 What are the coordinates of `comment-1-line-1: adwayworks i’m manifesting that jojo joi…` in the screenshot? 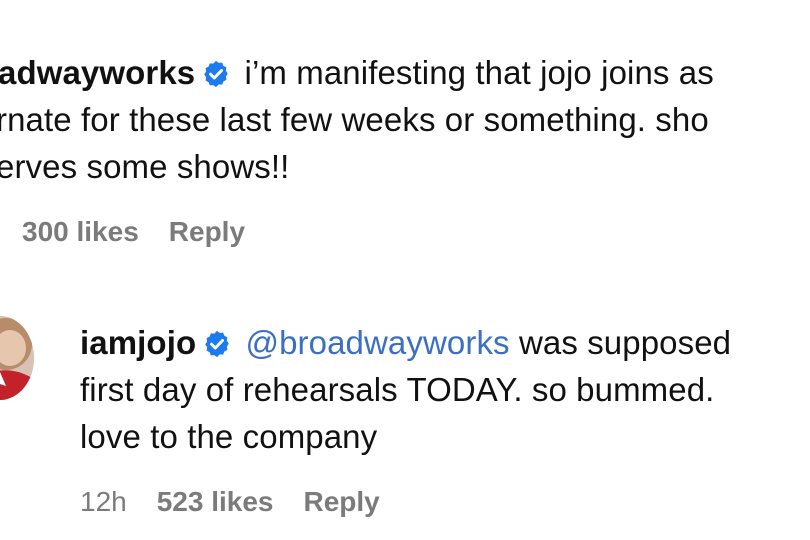 It's located at (357, 73).